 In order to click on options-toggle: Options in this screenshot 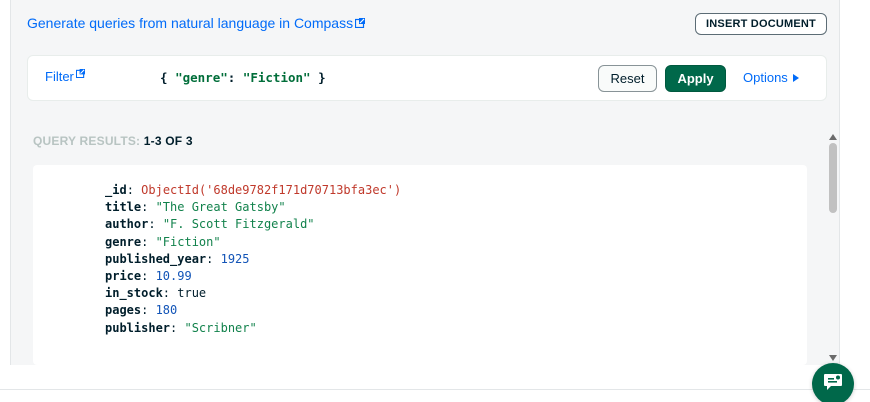, I will do `click(771, 77)`.